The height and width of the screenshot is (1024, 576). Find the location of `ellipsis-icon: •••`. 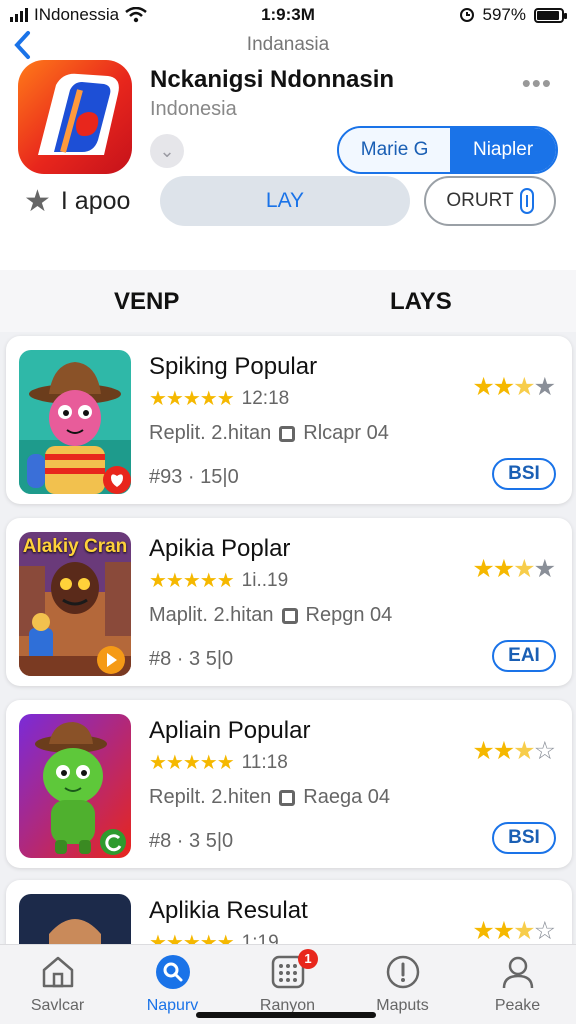

ellipsis-icon: ••• is located at coordinates (536, 83).